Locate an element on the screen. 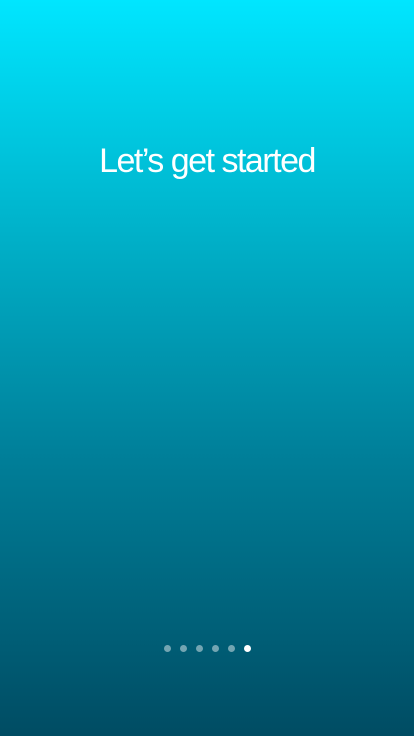 The image size is (414, 736). page-indicator is located at coordinates (207, 648).